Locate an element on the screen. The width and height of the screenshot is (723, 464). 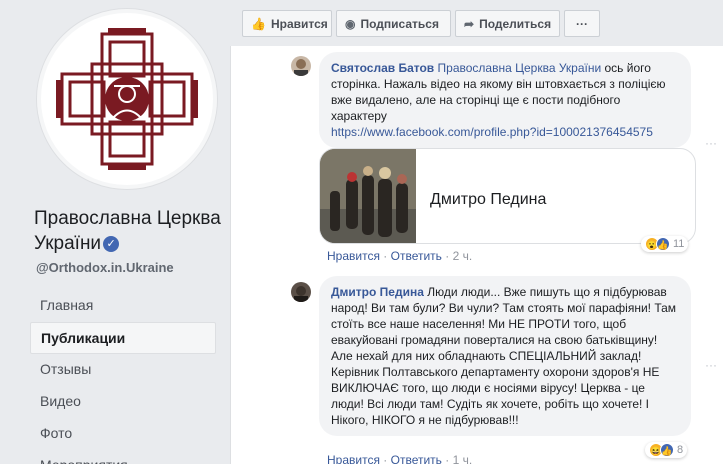
nav-item-home: Главная is located at coordinates (123, 306).